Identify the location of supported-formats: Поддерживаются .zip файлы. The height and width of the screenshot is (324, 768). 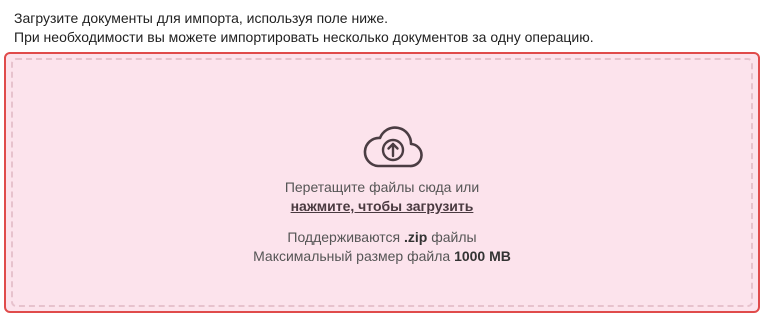
(382, 237).